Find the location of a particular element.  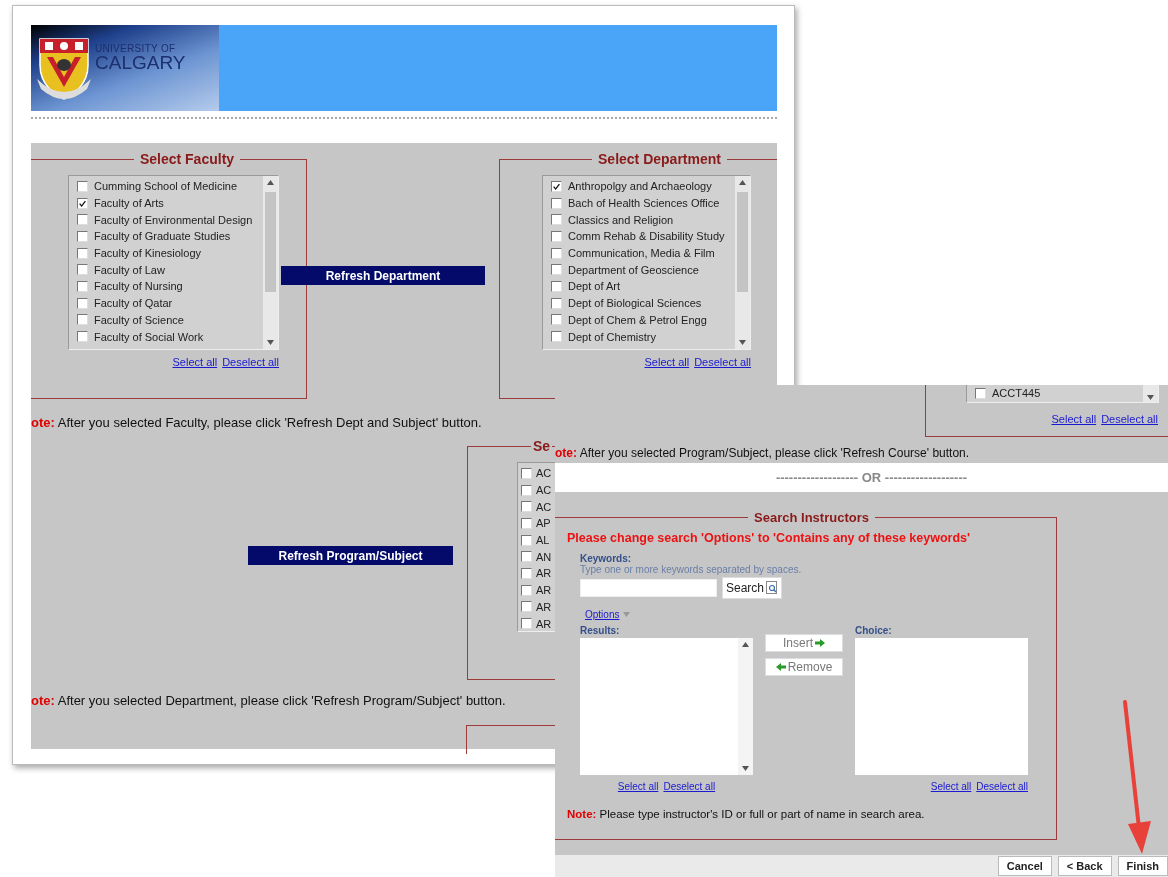

insert-button: Insert is located at coordinates (804, 643).